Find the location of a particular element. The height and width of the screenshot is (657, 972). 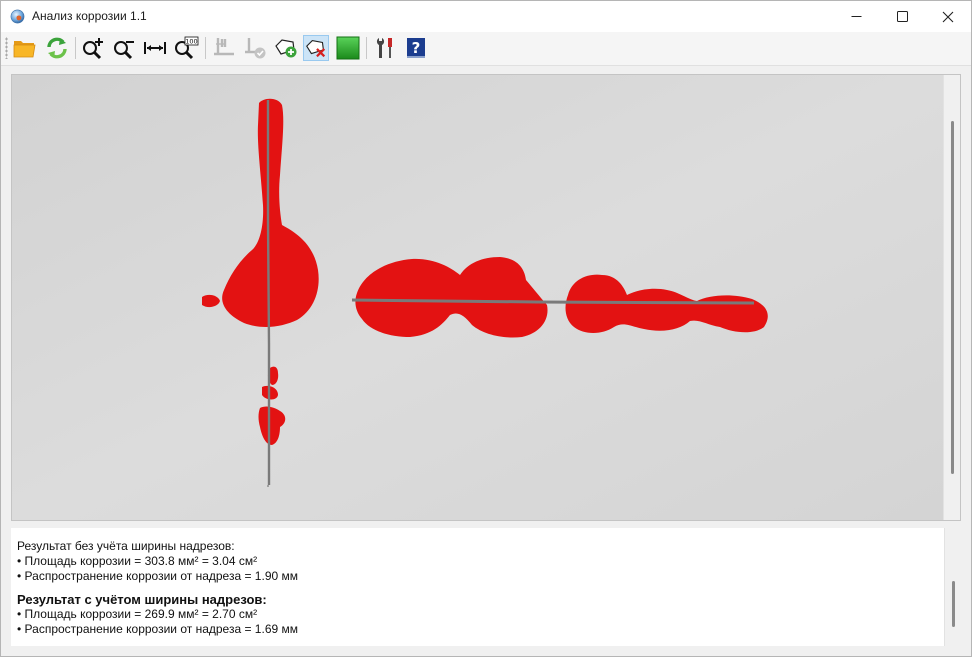

minimize-icon is located at coordinates (856, 16).